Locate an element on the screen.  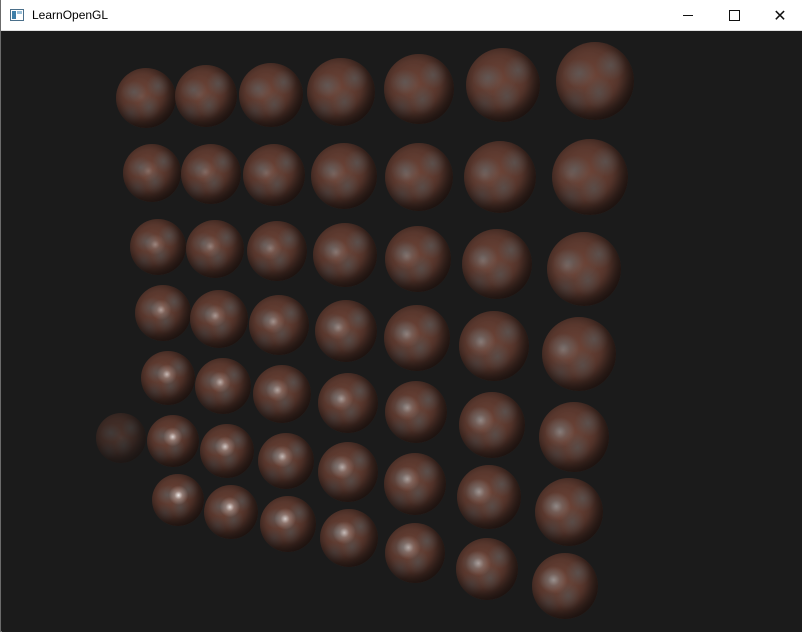
sphere-r4-c2 is located at coordinates (219, 319).